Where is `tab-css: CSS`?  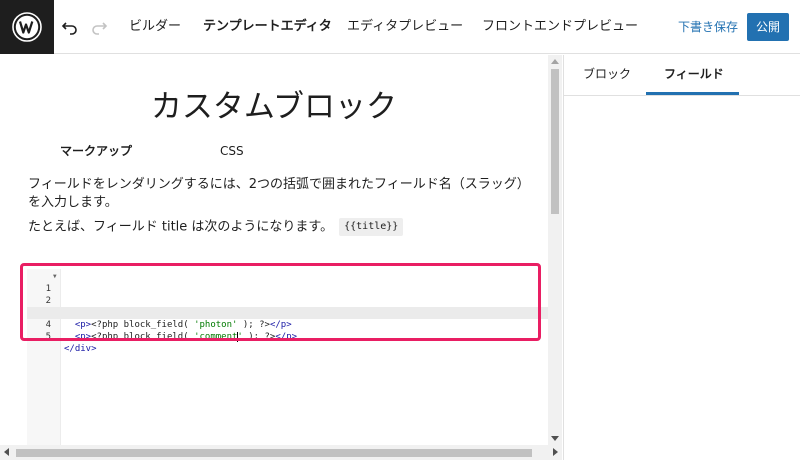
tab-css: CSS is located at coordinates (232, 151).